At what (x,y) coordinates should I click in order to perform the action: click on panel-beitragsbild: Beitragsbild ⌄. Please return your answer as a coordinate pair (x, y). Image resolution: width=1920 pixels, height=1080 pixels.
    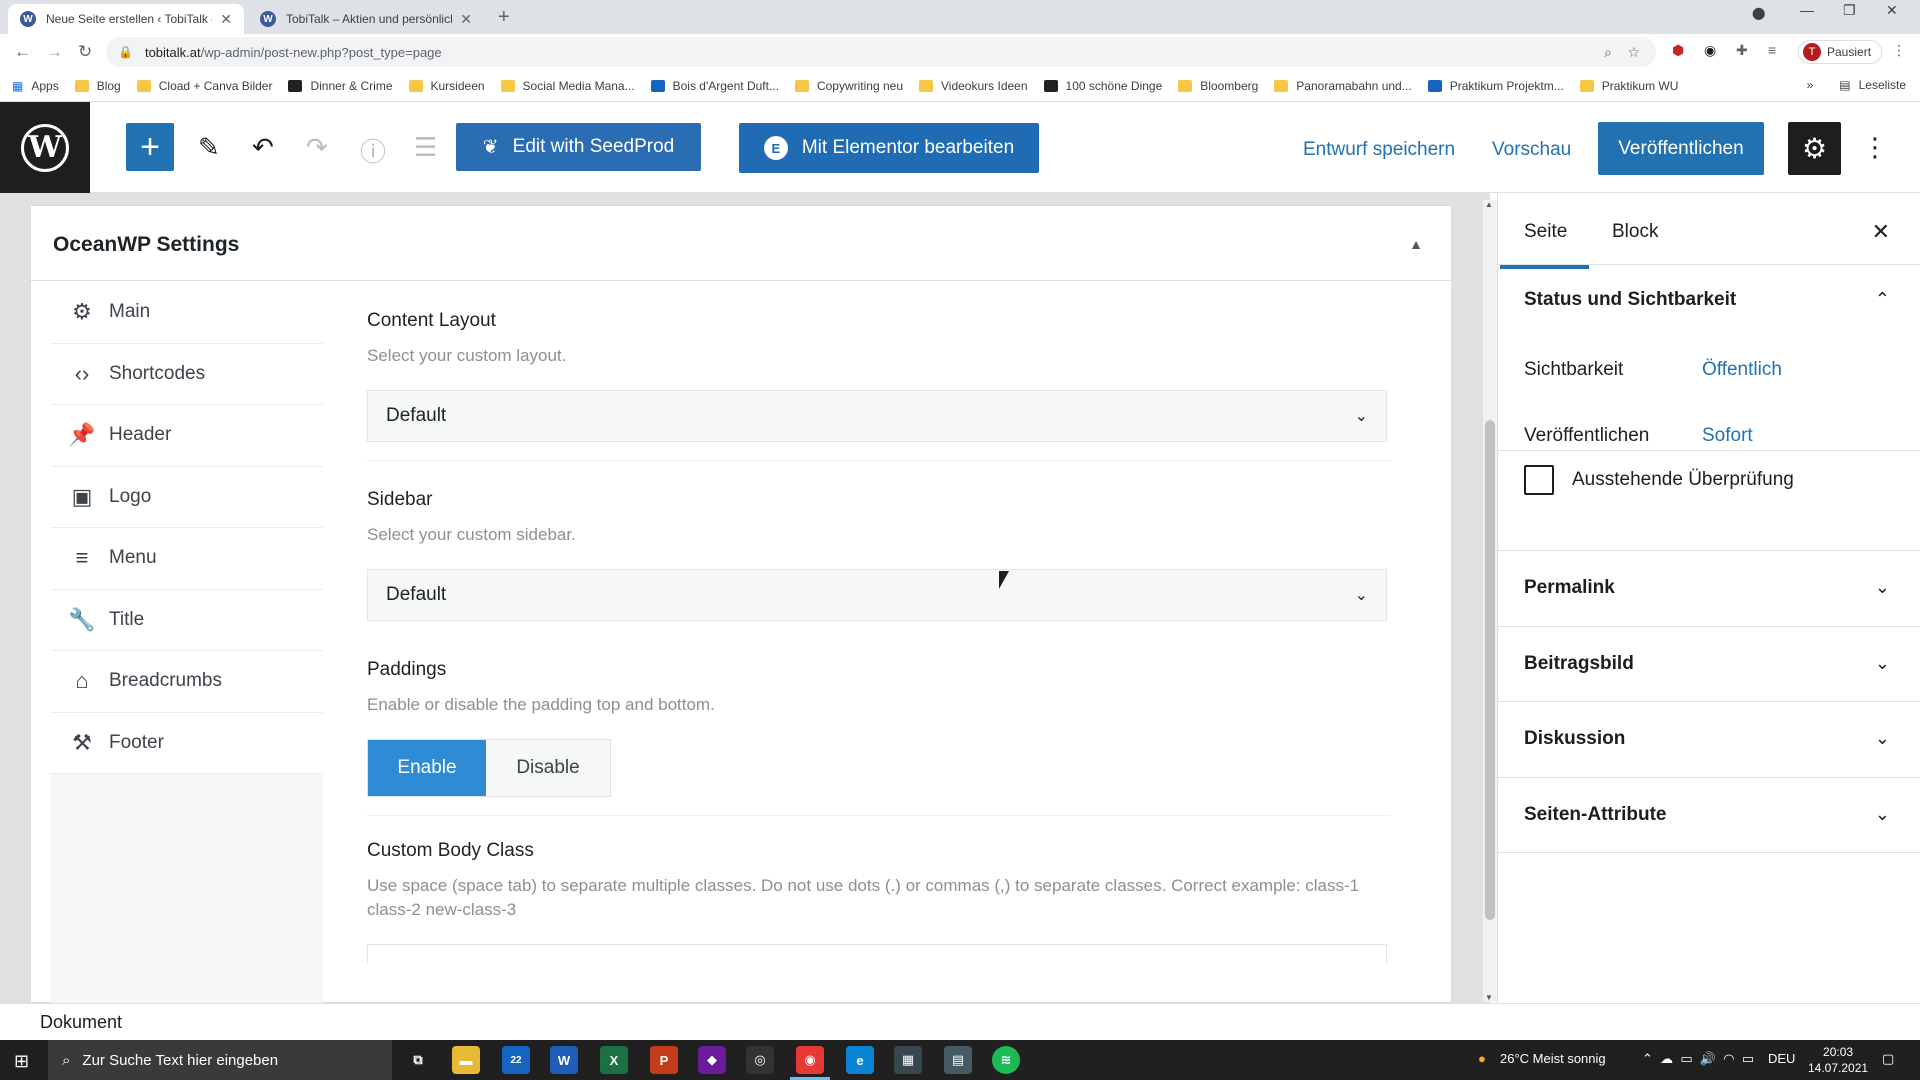
    Looking at the image, I should click on (1709, 664).